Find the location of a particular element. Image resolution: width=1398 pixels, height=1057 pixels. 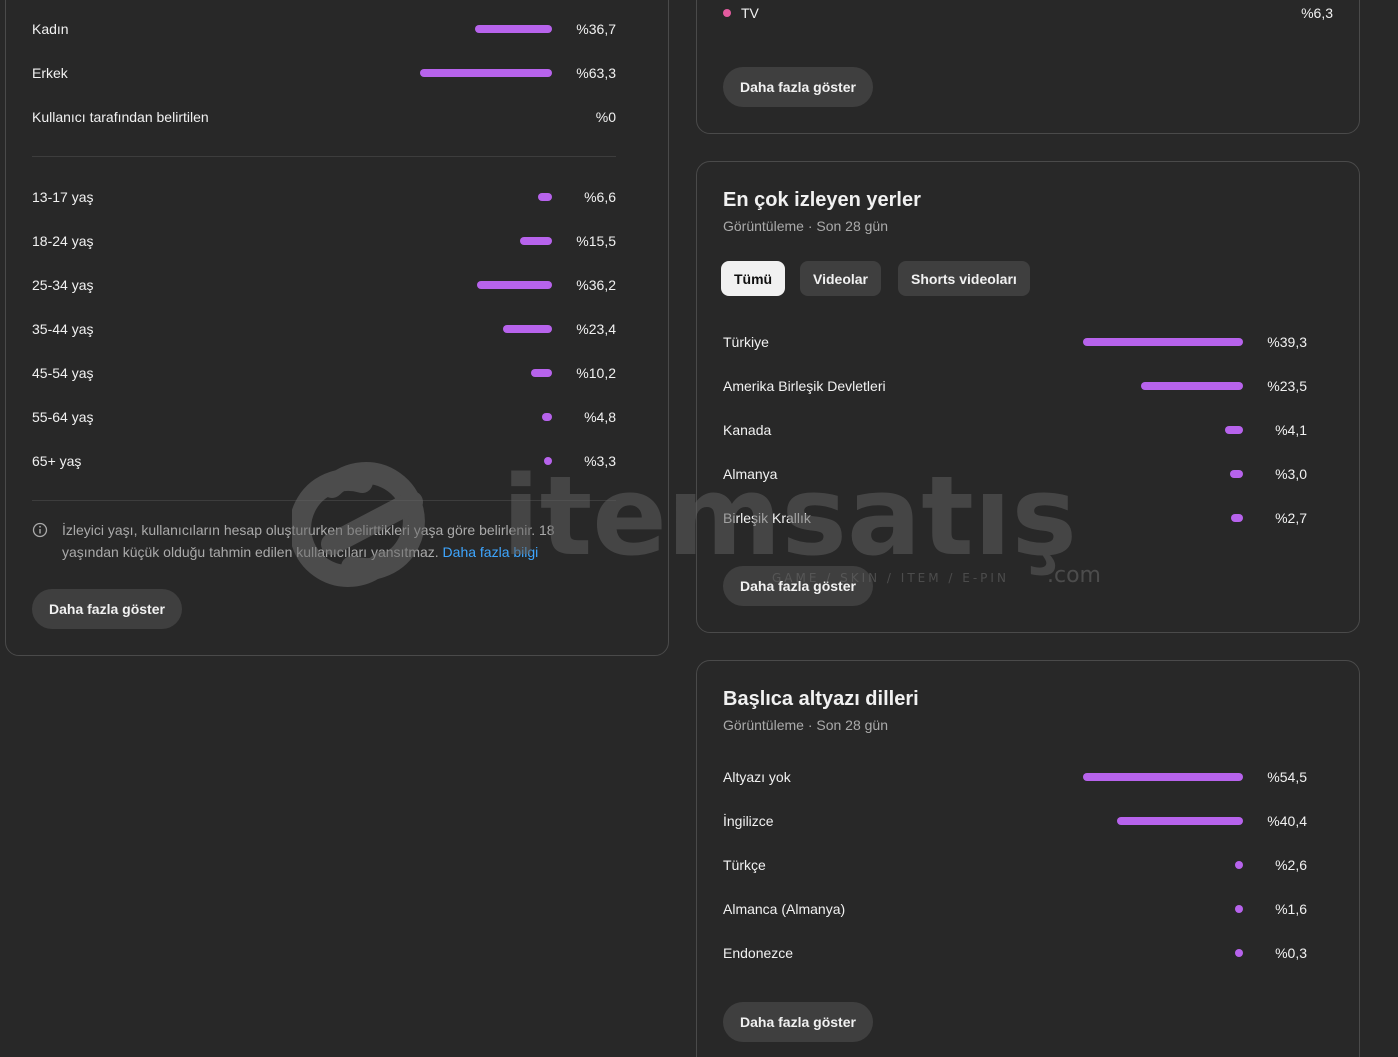

row-label: Almanca (Almanya) is located at coordinates (784, 909).